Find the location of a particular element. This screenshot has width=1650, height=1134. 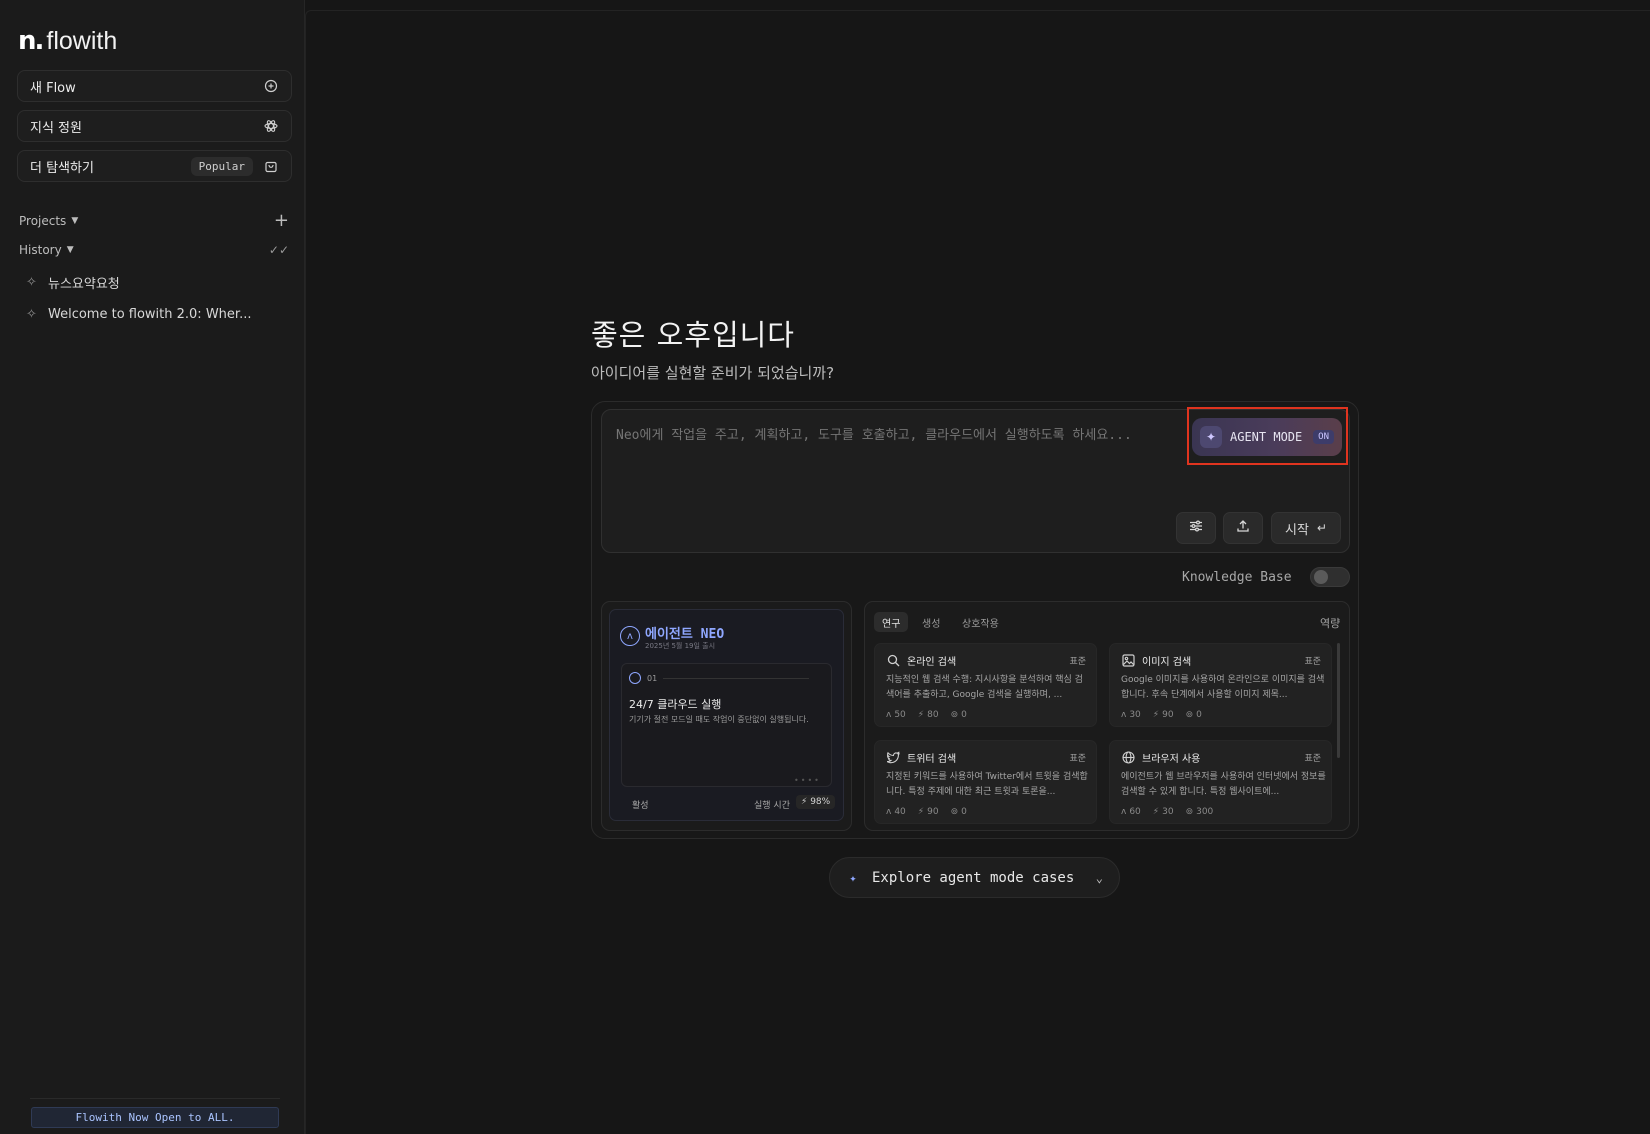

knowledge-garden-label: 지식 정원 is located at coordinates (56, 128).